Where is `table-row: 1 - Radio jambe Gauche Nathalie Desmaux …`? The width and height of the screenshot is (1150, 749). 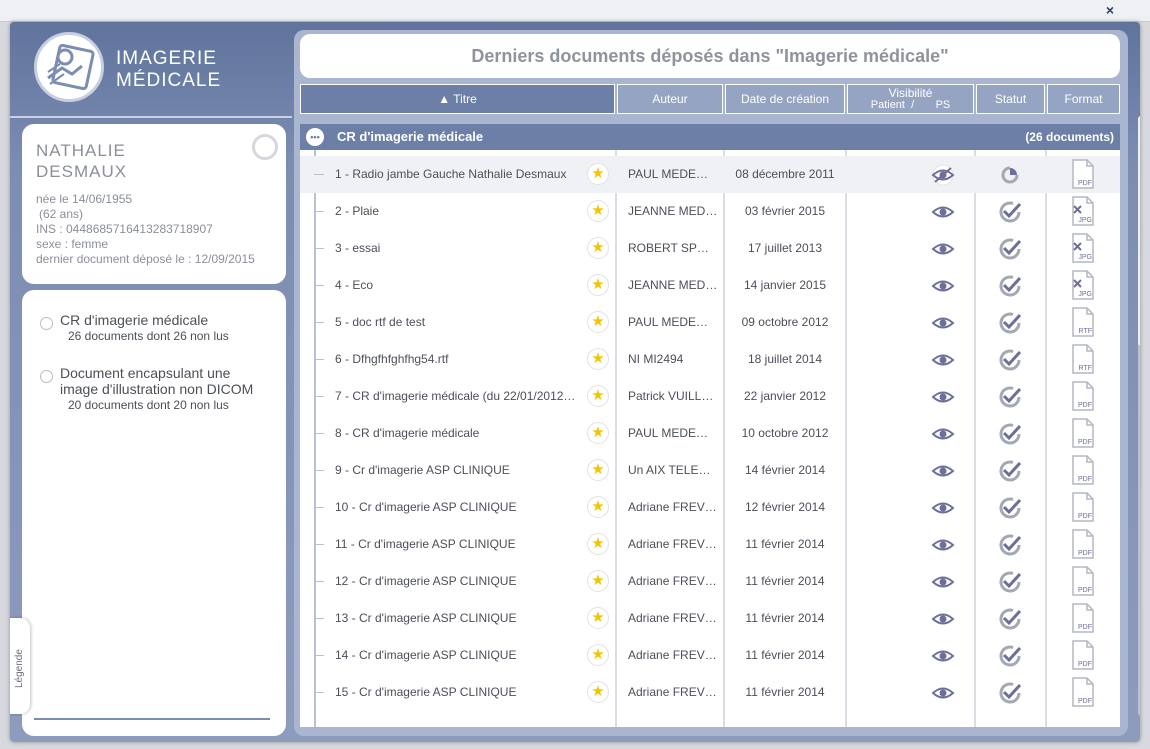 table-row: 1 - Radio jambe Gauche Nathalie Desmaux … is located at coordinates (710, 174).